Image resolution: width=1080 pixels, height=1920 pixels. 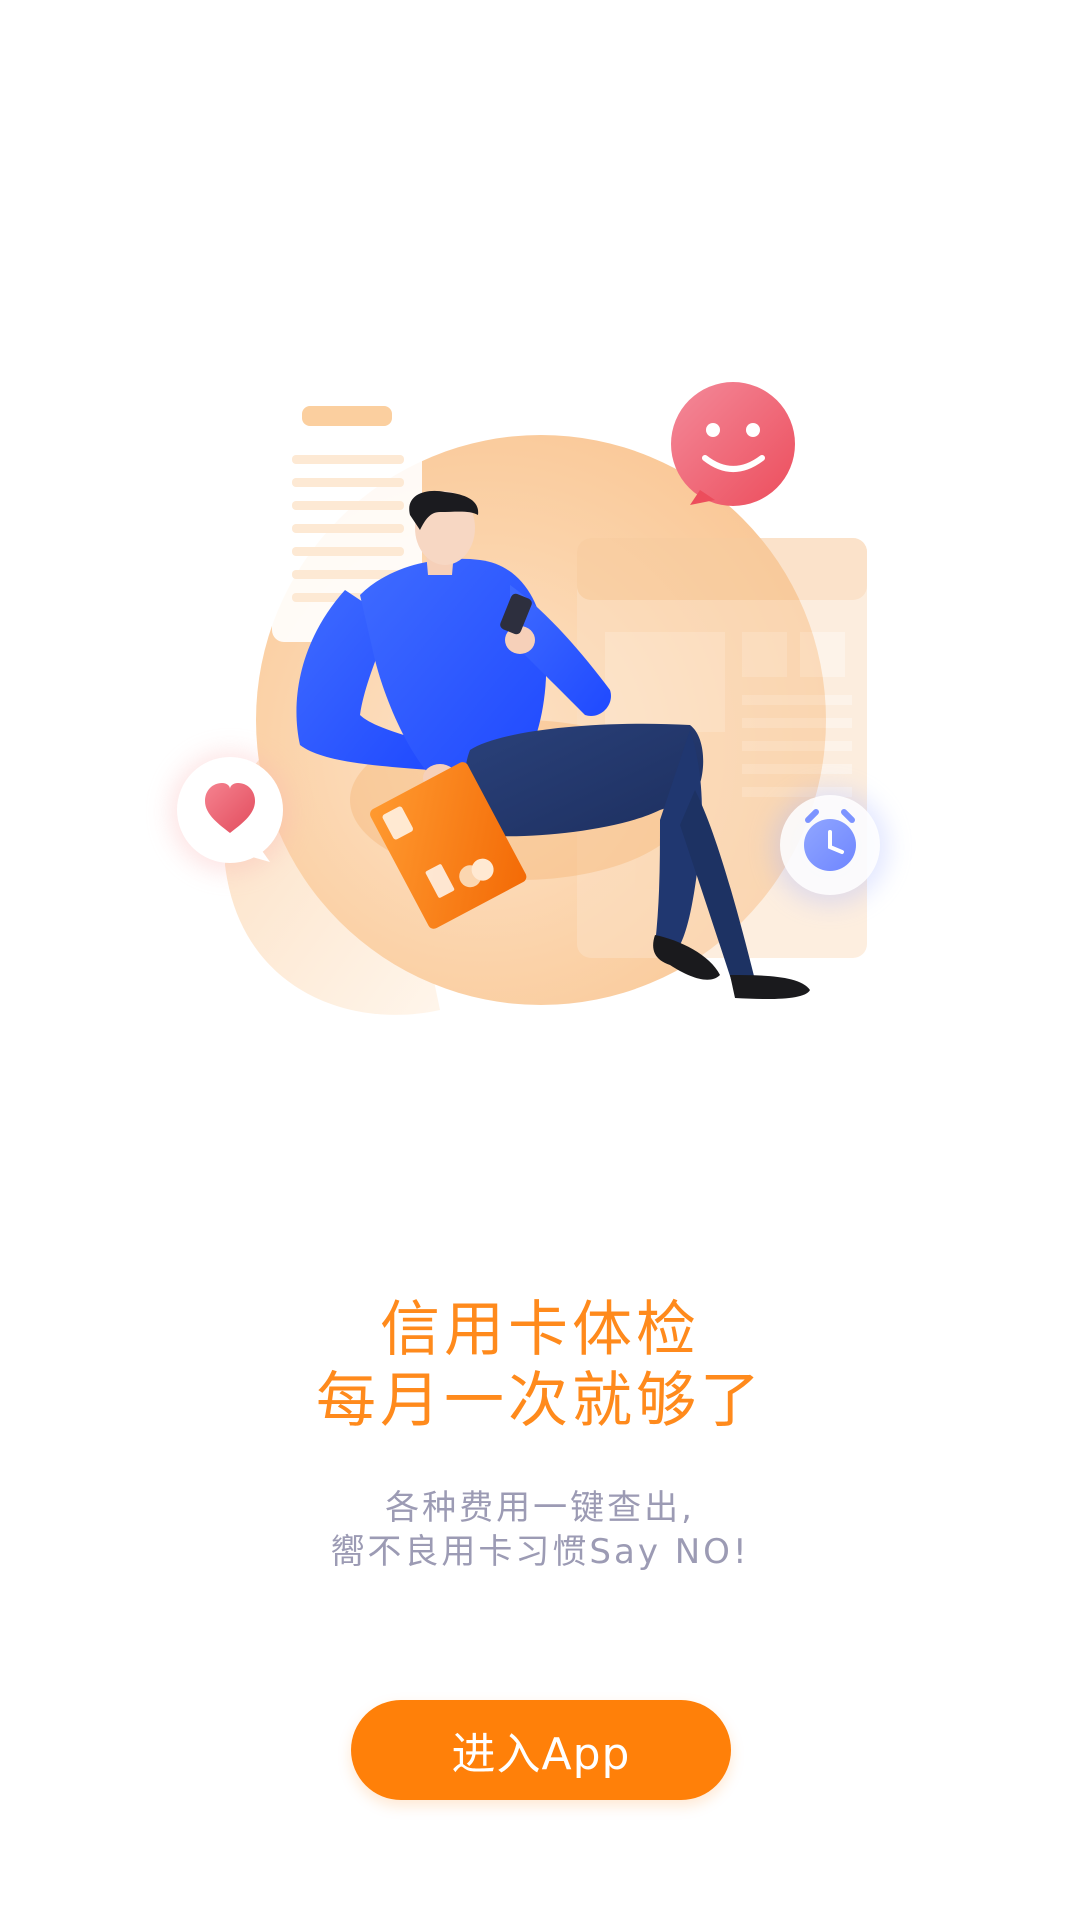 What do you see at coordinates (733, 444) in the screenshot?
I see `smiley-chat-icon` at bounding box center [733, 444].